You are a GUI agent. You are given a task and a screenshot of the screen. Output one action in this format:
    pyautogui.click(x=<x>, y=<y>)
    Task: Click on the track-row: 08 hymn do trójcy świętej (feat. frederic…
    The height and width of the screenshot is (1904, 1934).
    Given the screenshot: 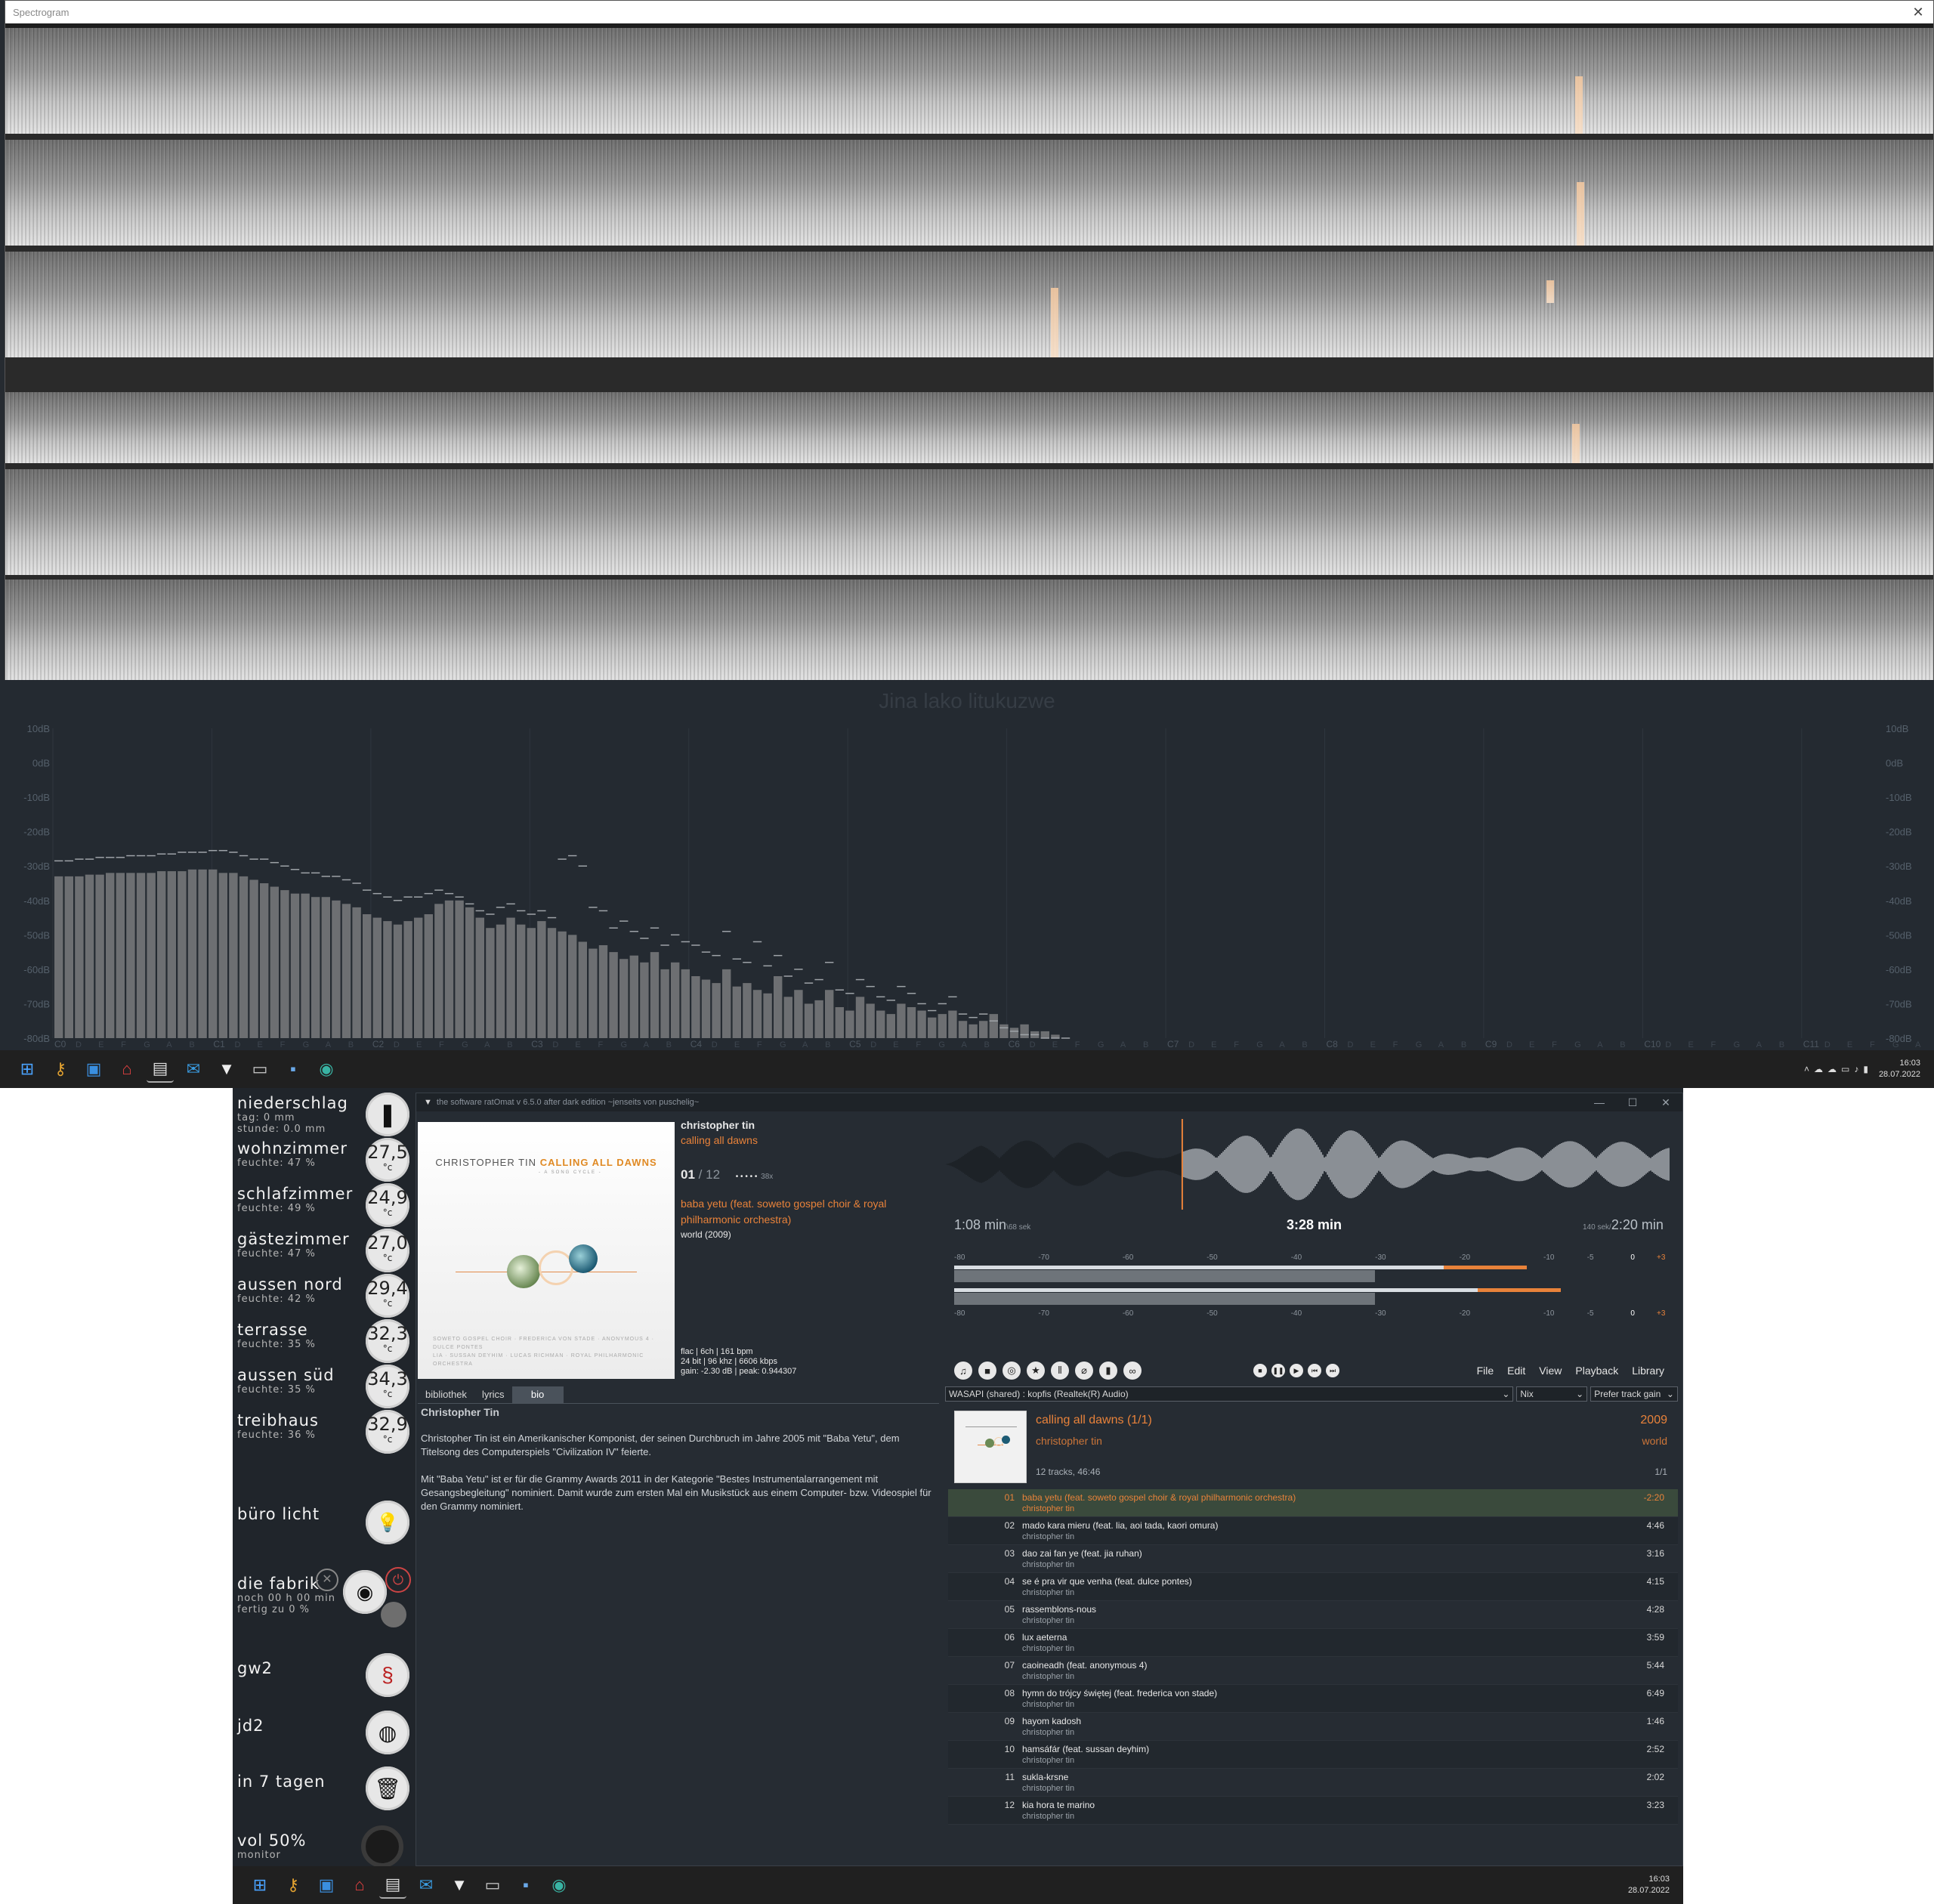 What is the action you would take?
    pyautogui.click(x=1313, y=1699)
    